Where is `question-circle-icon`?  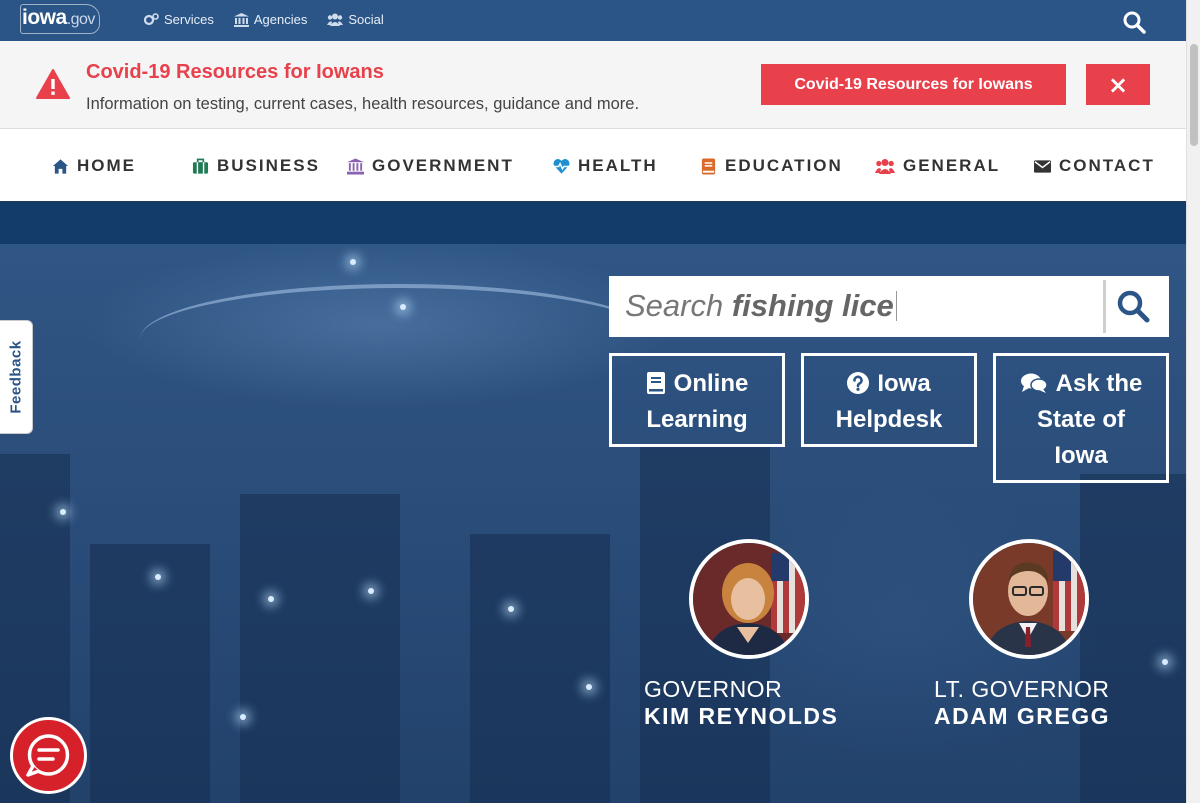
question-circle-icon is located at coordinates (858, 383).